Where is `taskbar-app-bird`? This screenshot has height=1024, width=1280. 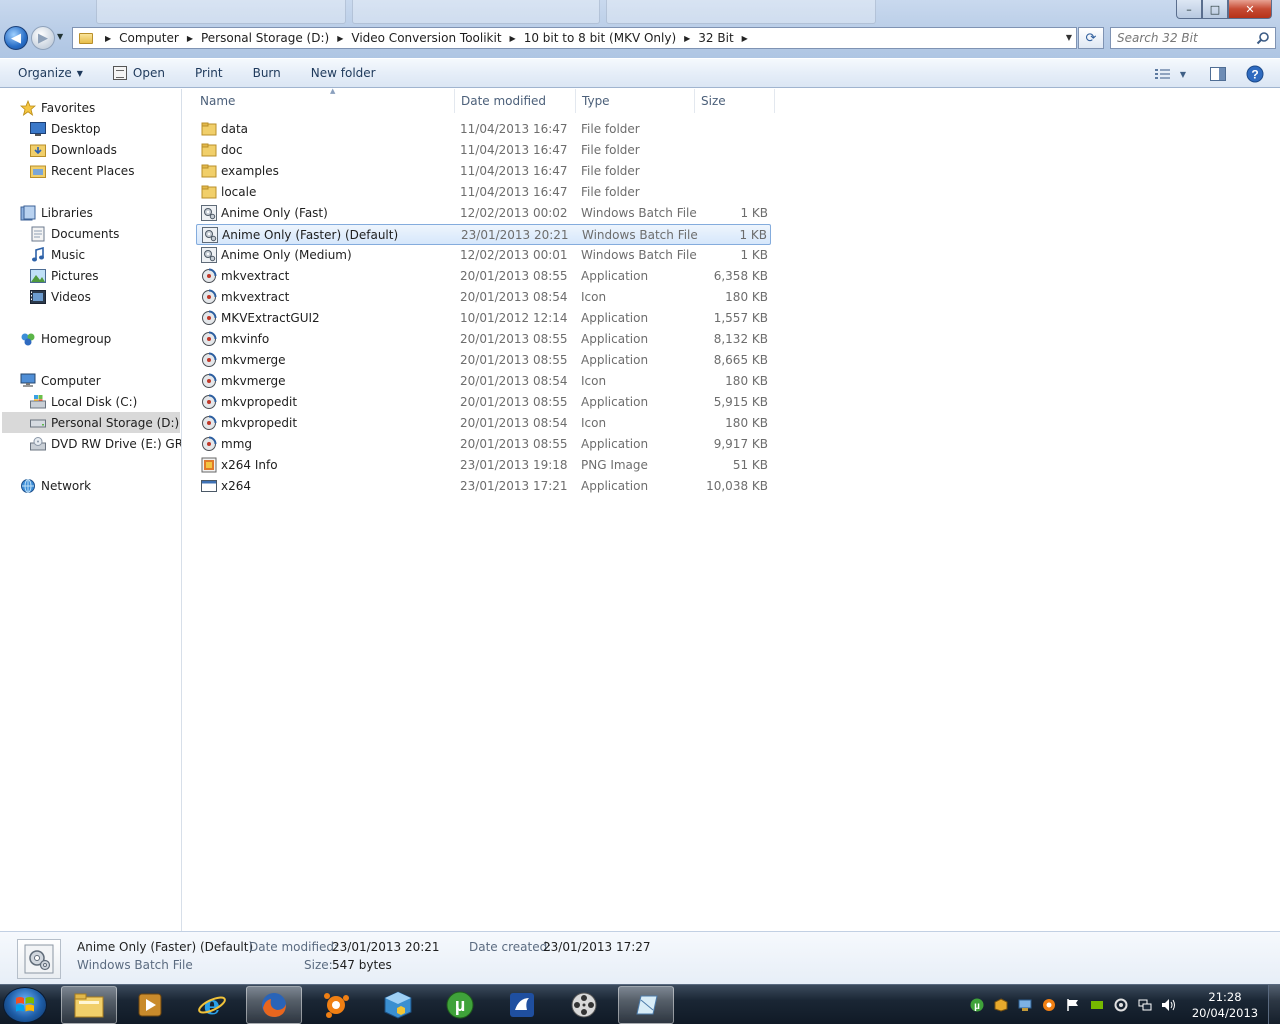 taskbar-app-bird is located at coordinates (522, 1005).